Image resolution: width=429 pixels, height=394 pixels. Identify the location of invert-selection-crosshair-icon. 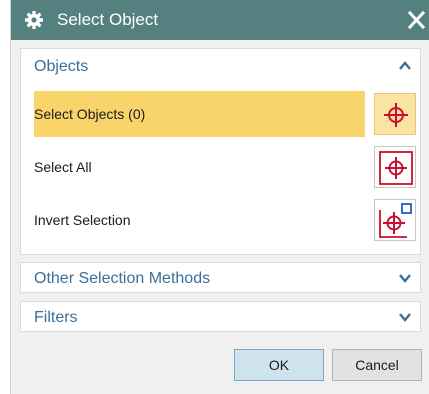
(395, 220).